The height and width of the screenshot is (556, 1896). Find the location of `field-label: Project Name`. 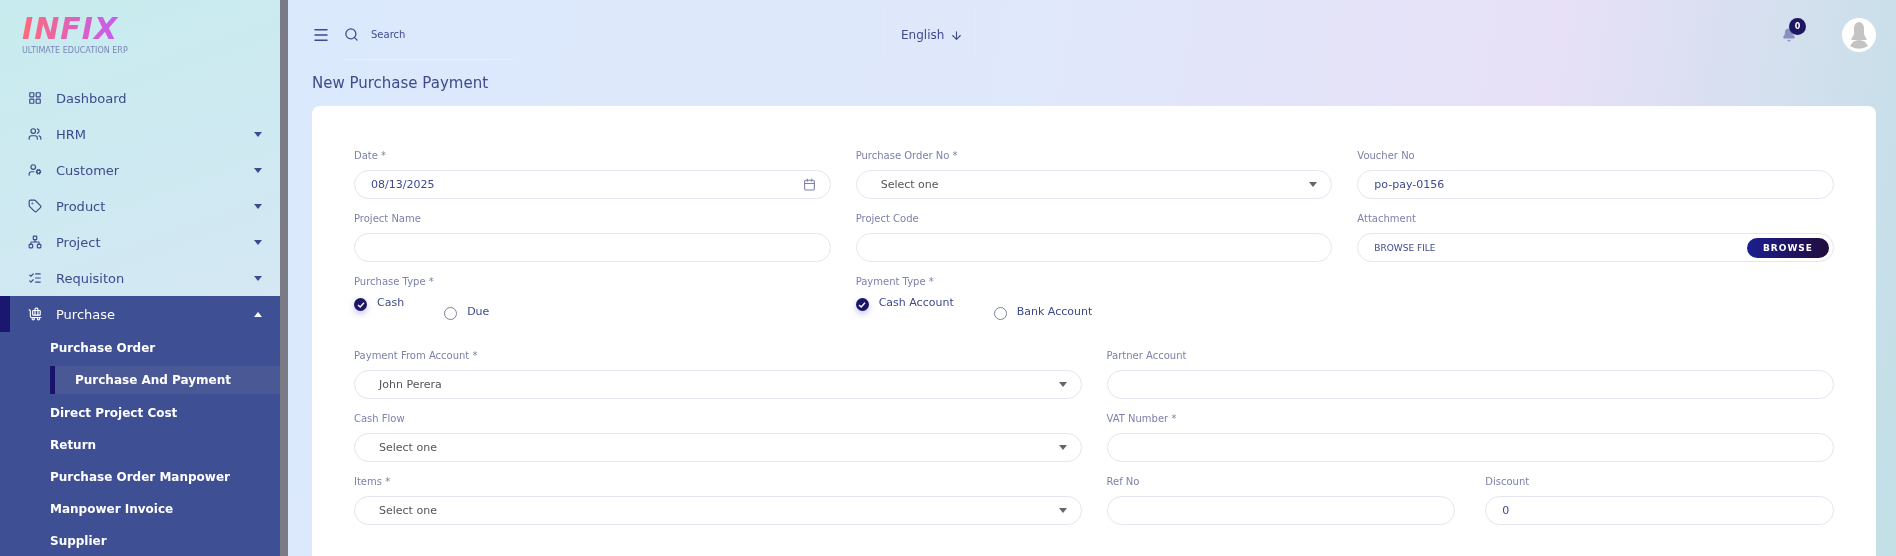

field-label: Project Name is located at coordinates (388, 219).